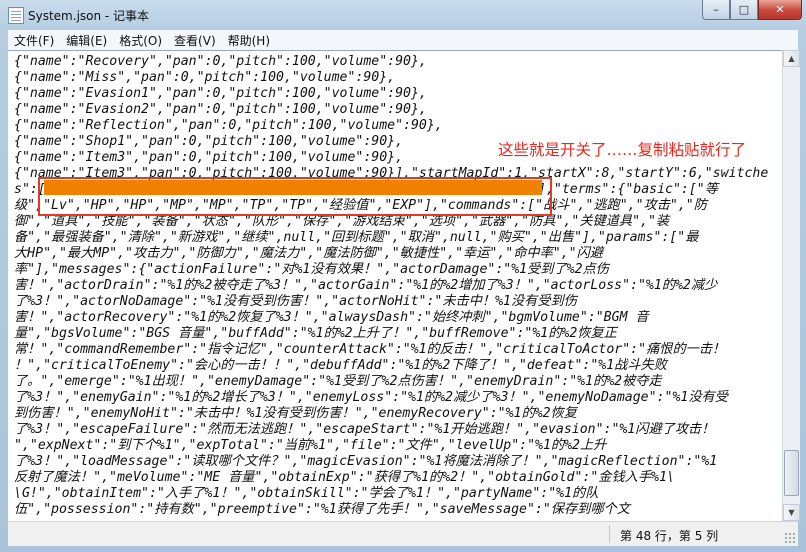 The height and width of the screenshot is (552, 806). What do you see at coordinates (669, 536) in the screenshot?
I see `cursor-position: 第 48 行，第 5 列` at bounding box center [669, 536].